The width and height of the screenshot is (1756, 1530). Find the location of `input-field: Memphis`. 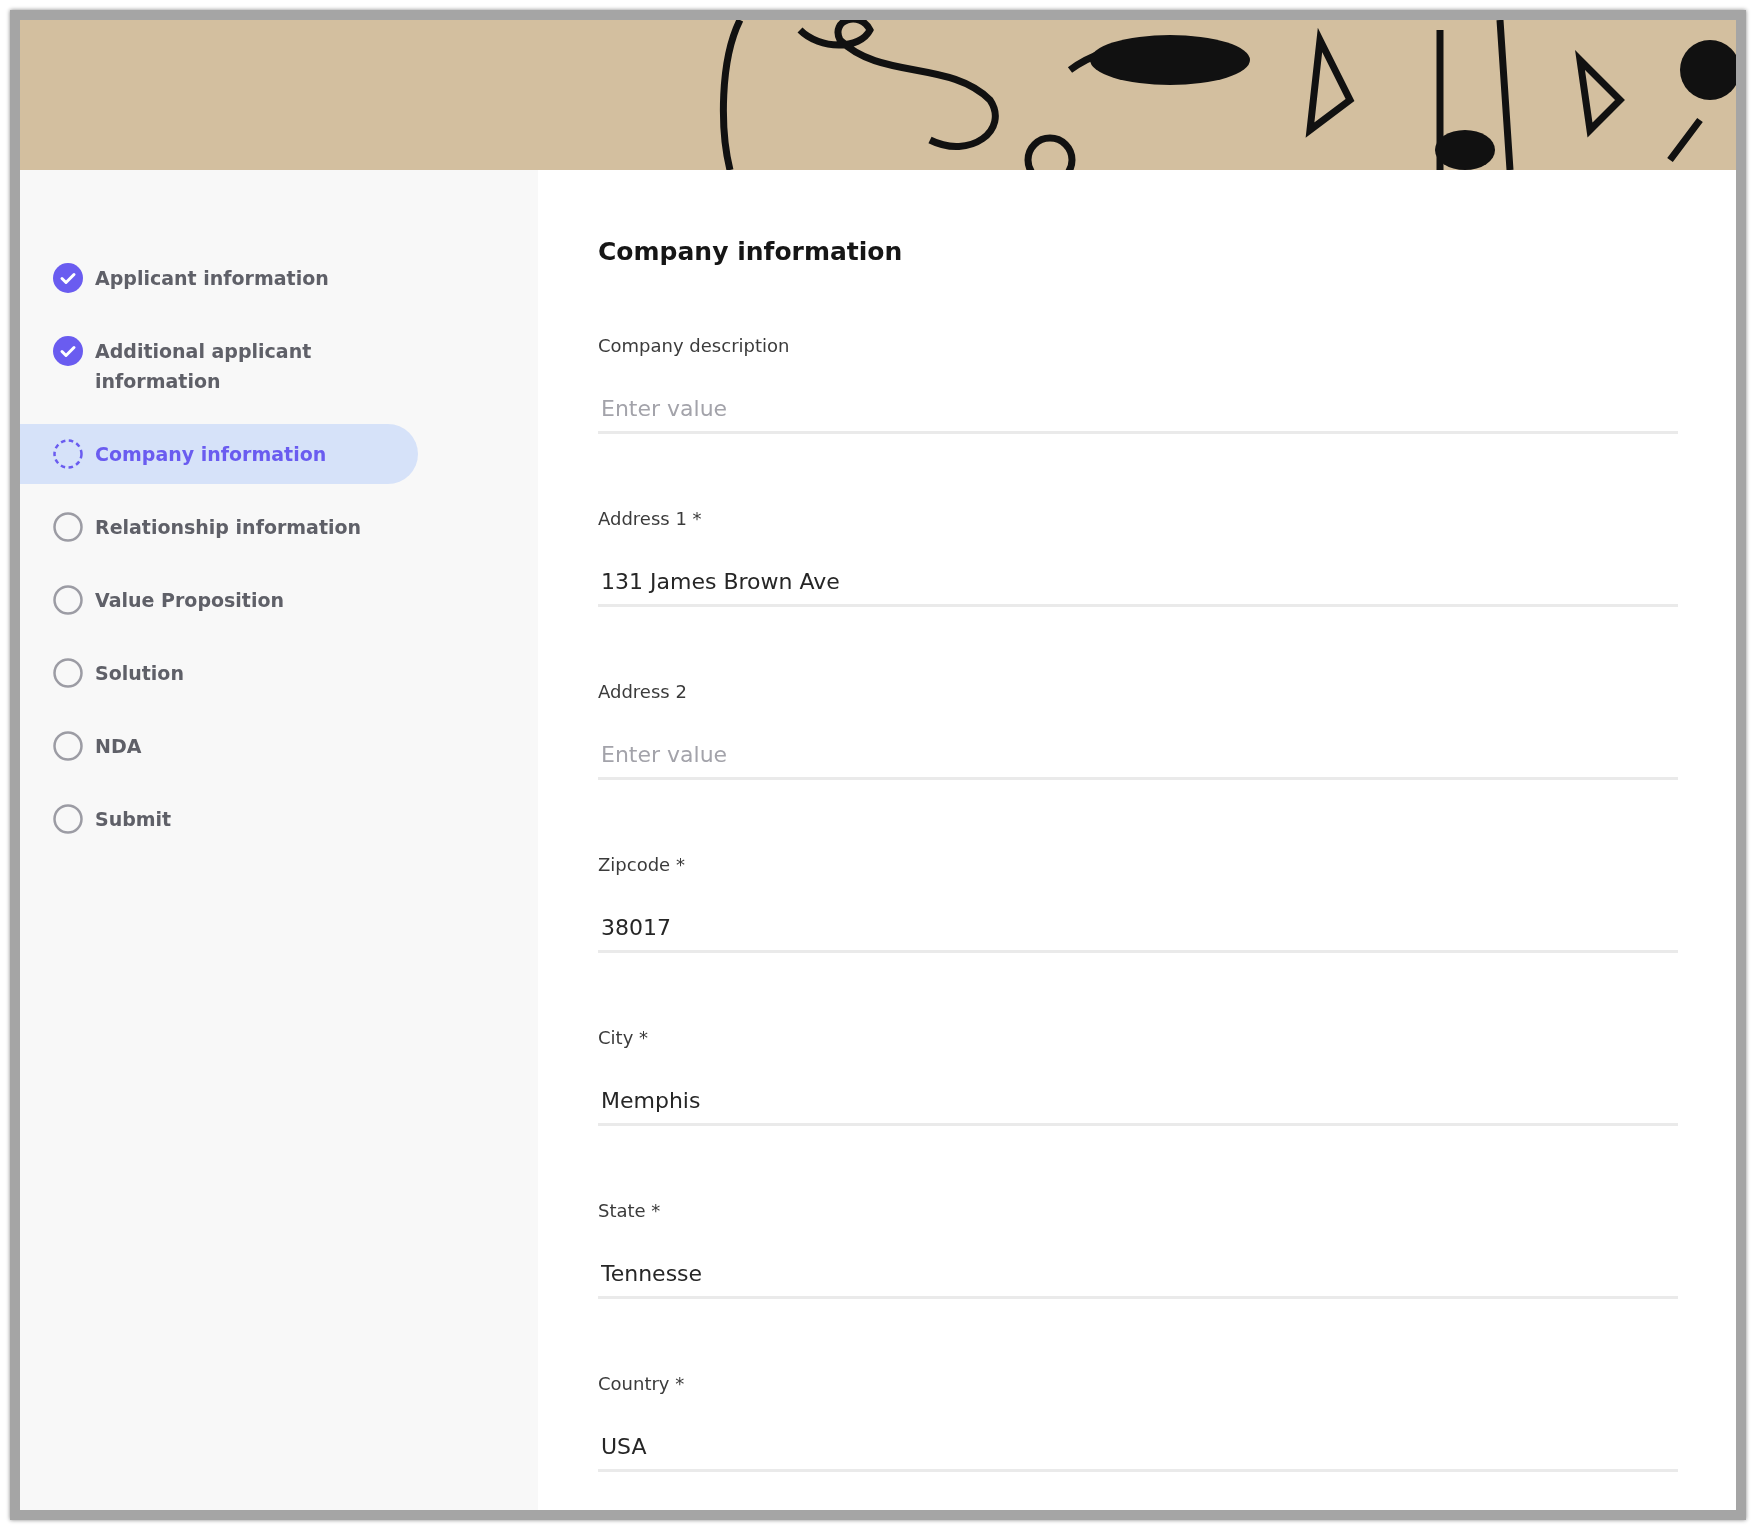

input-field: Memphis is located at coordinates (1138, 1101).